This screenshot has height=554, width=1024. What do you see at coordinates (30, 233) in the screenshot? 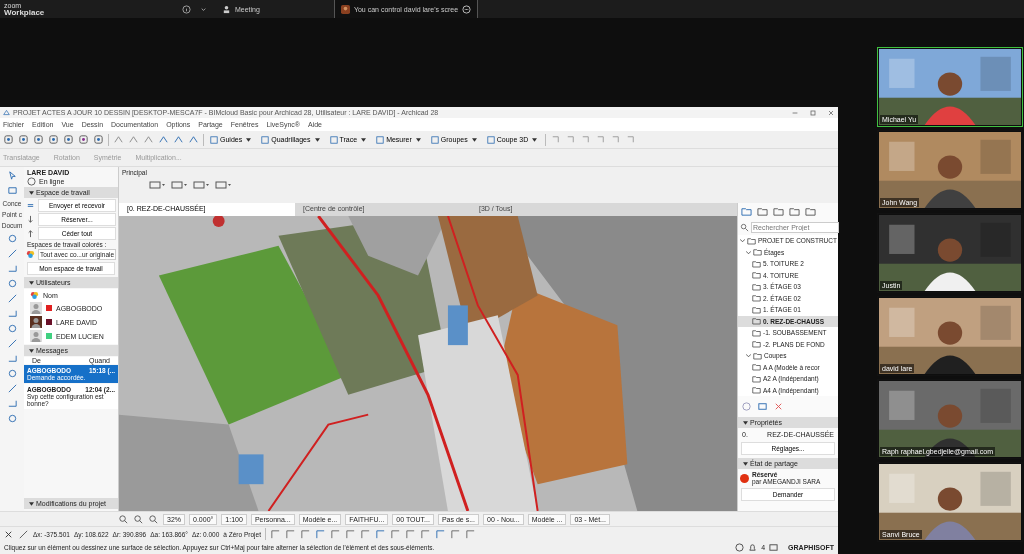
I see `release-icon` at bounding box center [30, 233].